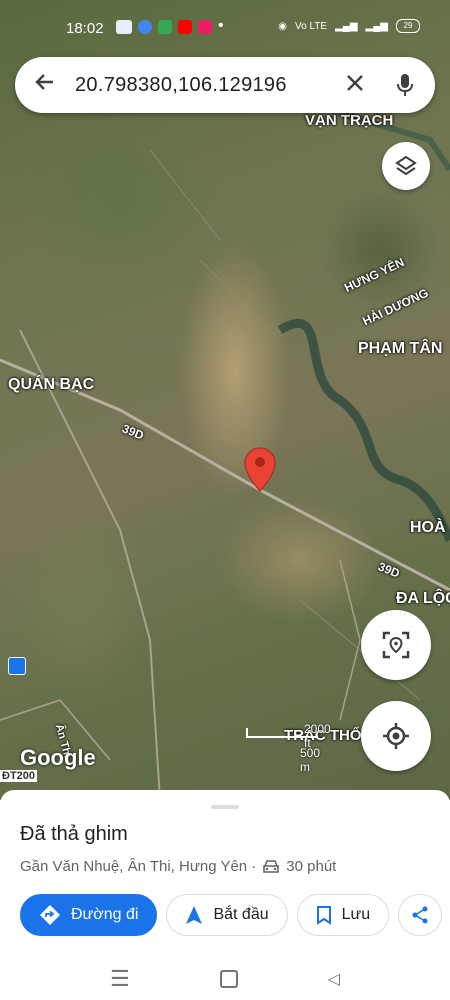 This screenshot has width=450, height=1000. Describe the element at coordinates (376, 26) in the screenshot. I see `signal-2-icon: ▂▄▆` at that location.